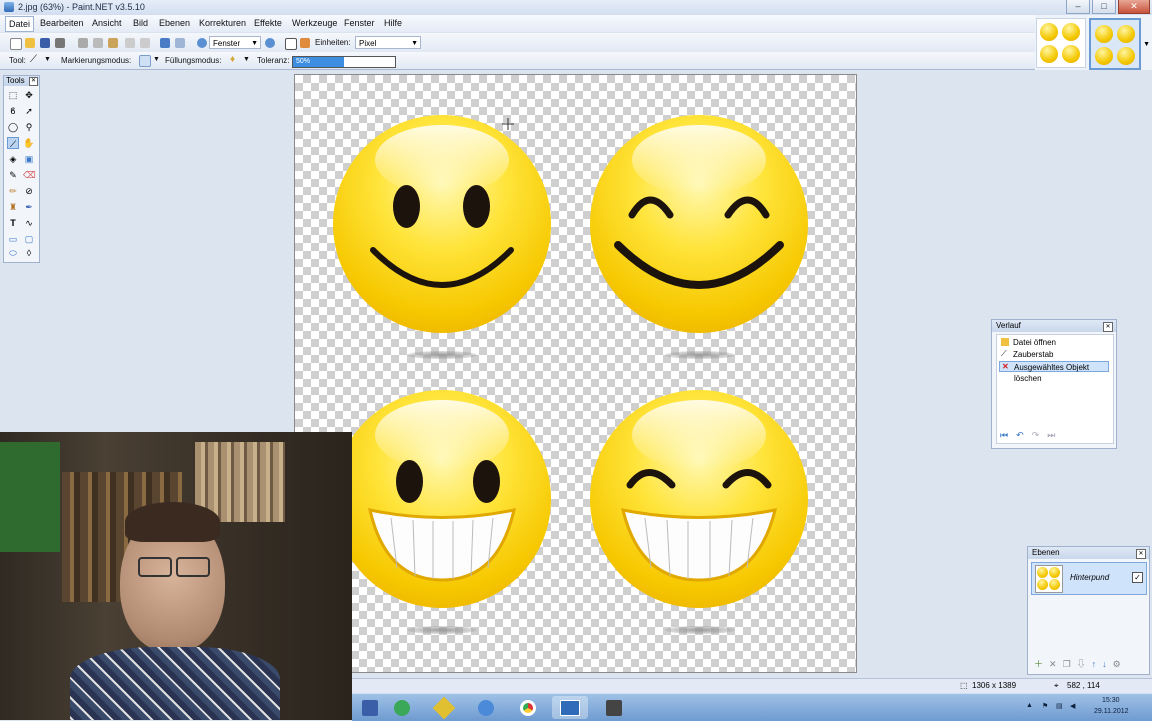 The height and width of the screenshot is (721, 1152). What do you see at coordinates (222, 23) in the screenshot?
I see `menu-korrekturen: Korrekturen` at bounding box center [222, 23].